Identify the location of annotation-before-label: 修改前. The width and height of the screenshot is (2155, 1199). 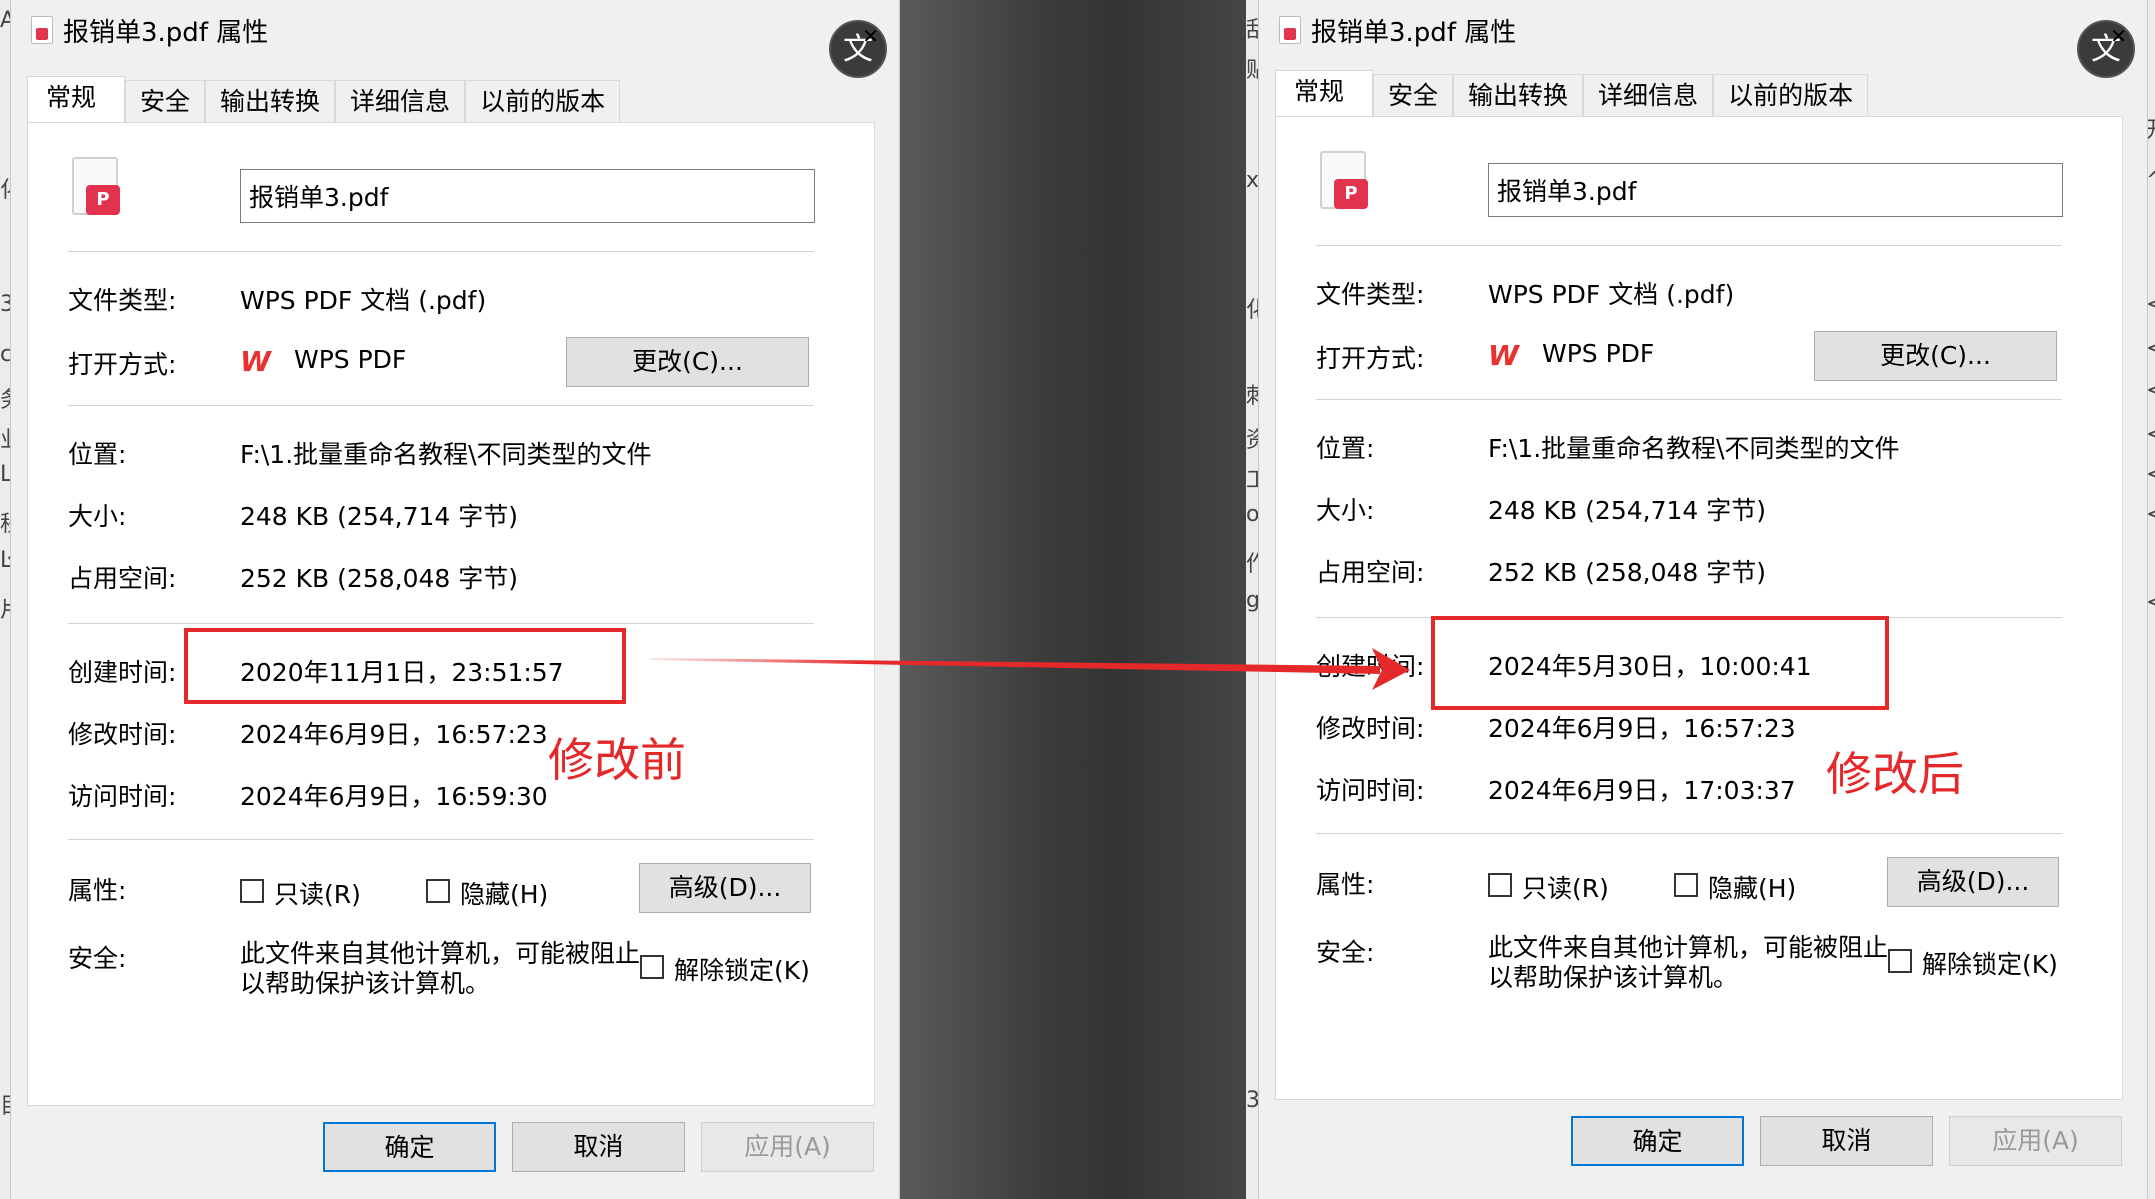
(617, 760).